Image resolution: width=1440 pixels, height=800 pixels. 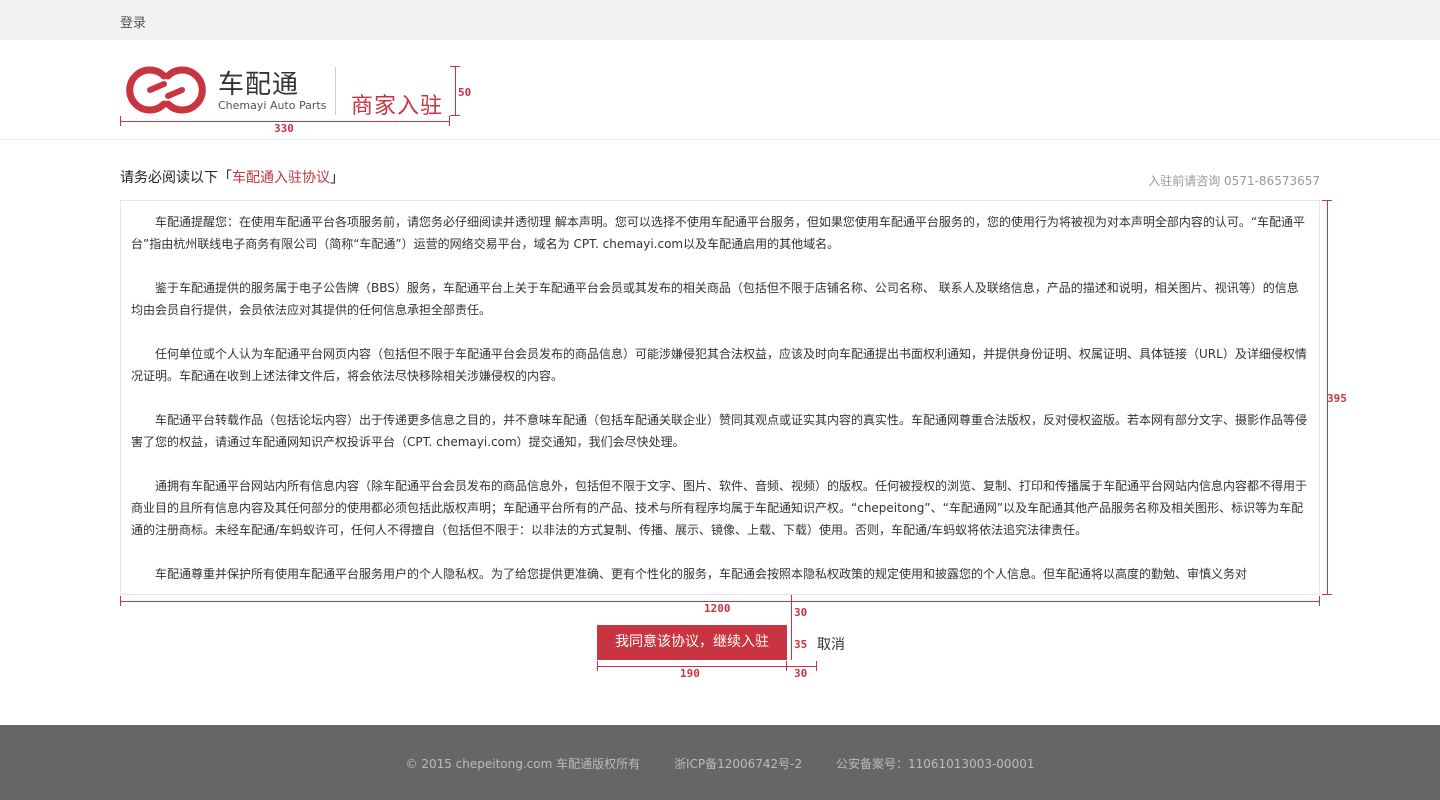 What do you see at coordinates (801, 612) in the screenshot?
I see `annotation-gap: 30` at bounding box center [801, 612].